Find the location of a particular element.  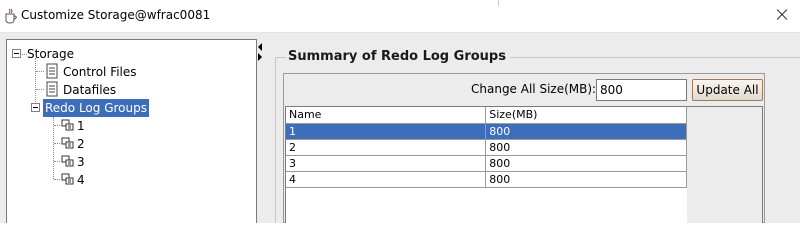

background-separator is located at coordinates (498, 3).